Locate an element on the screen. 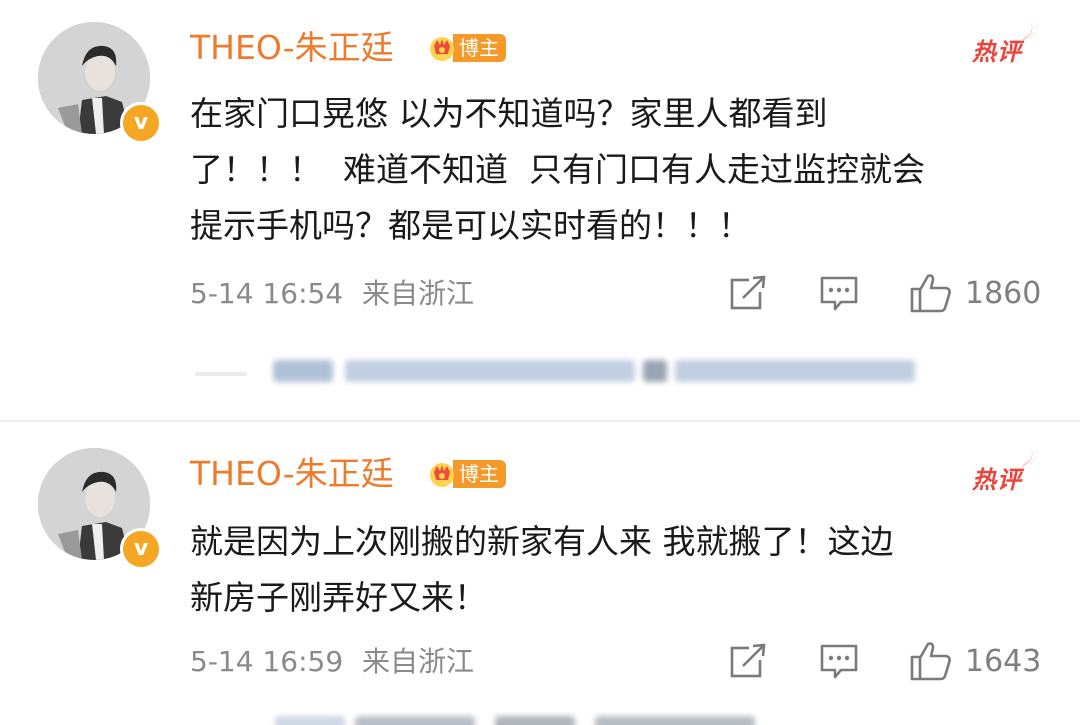  like-count: 1643 is located at coordinates (1003, 661).